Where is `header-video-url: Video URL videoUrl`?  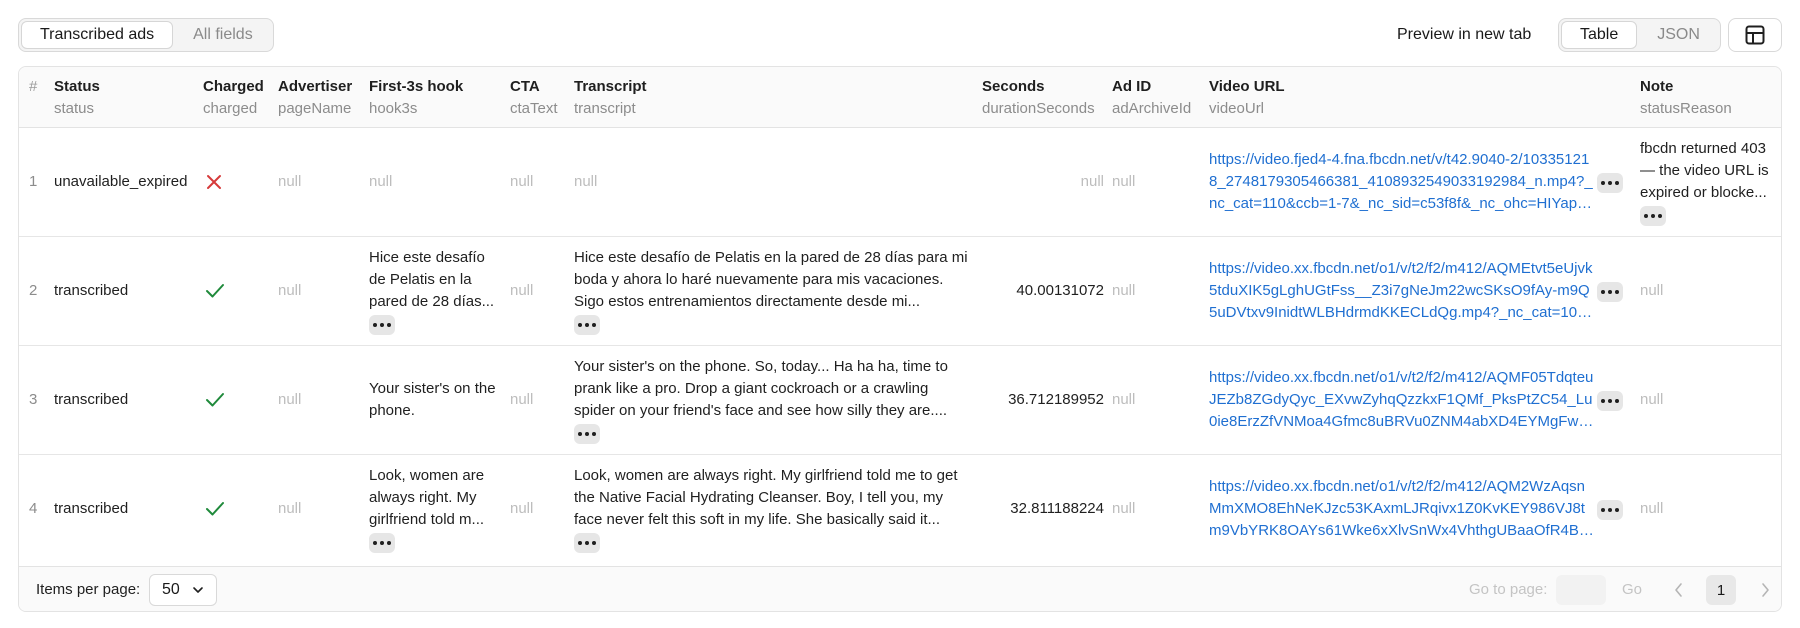 header-video-url: Video URL videoUrl is located at coordinates (1247, 98).